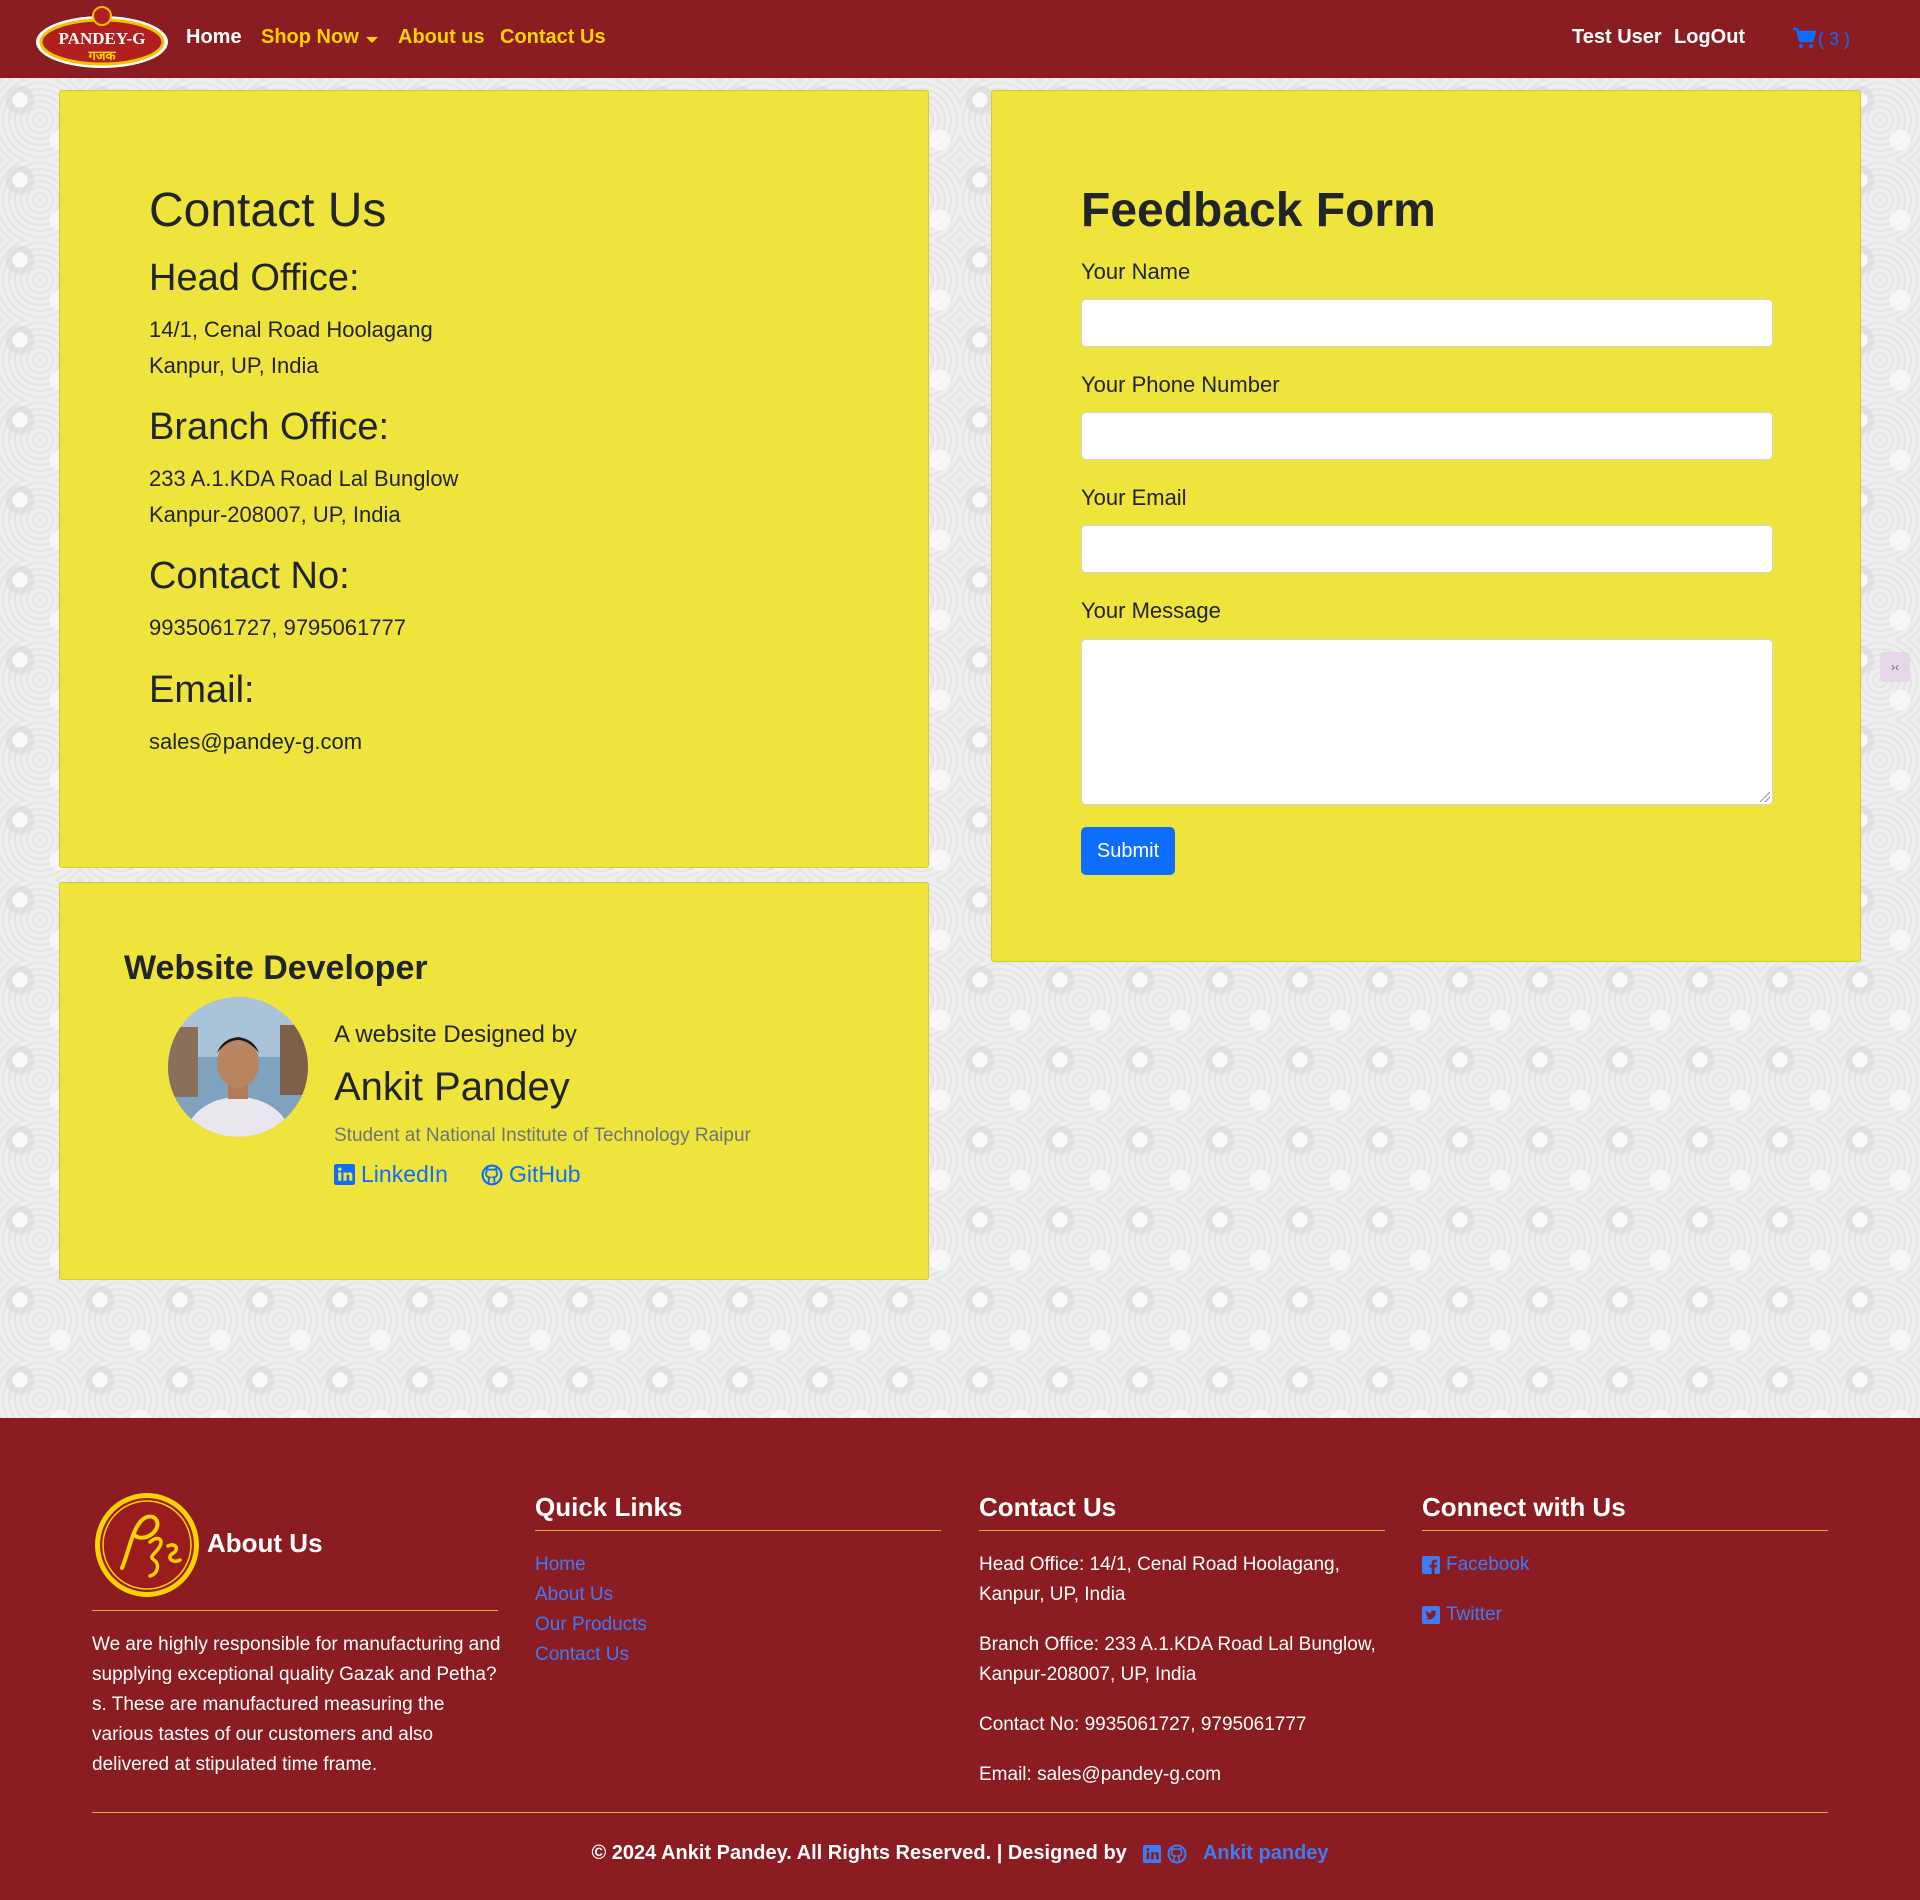 This screenshot has width=1920, height=1900. I want to click on footer-facebook-link: Facebook, so click(1475, 1565).